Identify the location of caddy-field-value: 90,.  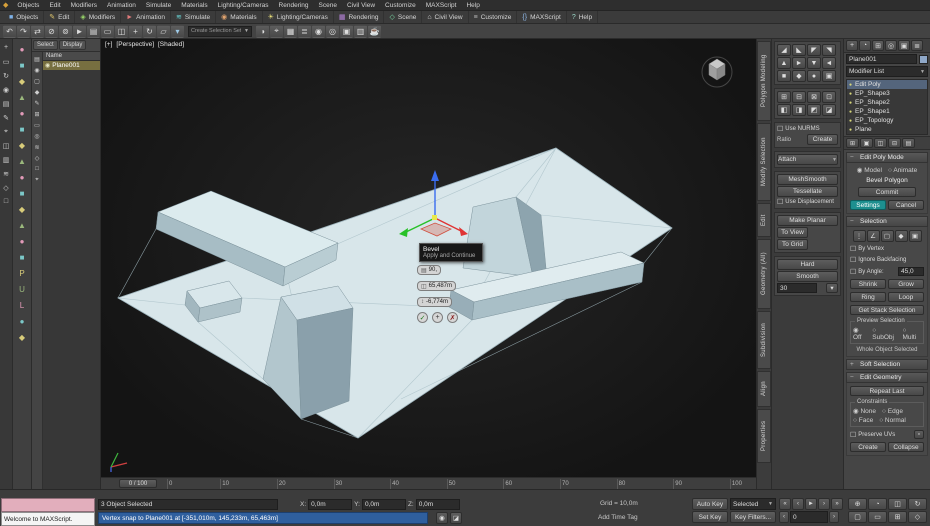
(433, 270).